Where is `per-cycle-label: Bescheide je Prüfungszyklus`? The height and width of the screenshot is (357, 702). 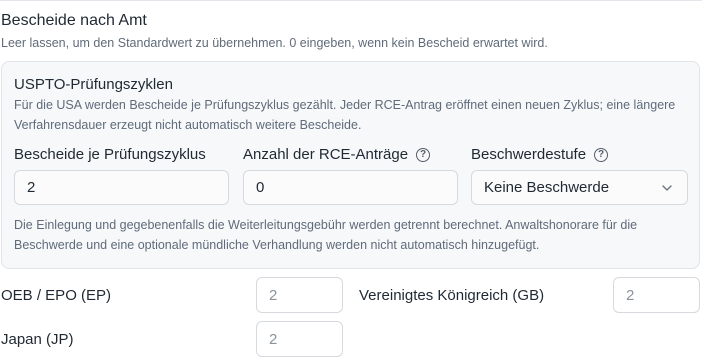
per-cycle-label: Bescheide je Prüfungszyklus is located at coordinates (110, 154).